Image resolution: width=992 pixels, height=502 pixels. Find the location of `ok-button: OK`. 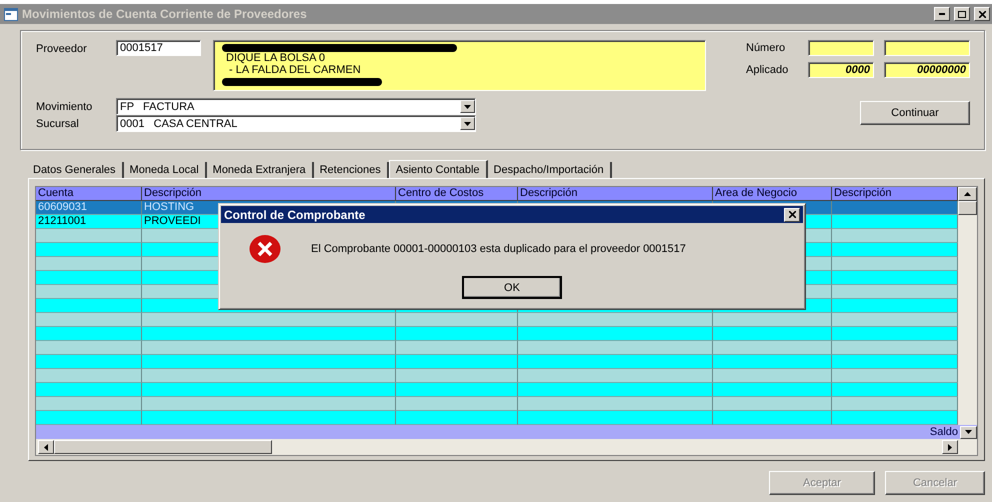

ok-button: OK is located at coordinates (512, 287).